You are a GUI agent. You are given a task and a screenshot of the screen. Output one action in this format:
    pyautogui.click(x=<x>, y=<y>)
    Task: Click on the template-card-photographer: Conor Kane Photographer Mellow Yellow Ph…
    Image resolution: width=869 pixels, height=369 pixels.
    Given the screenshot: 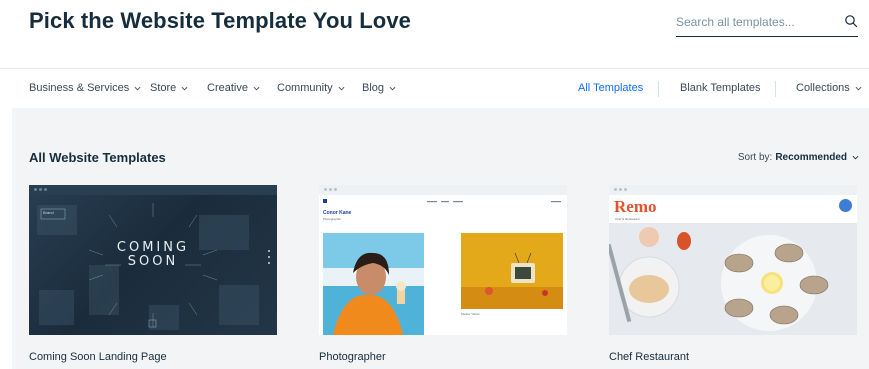 What is the action you would take?
    pyautogui.click(x=443, y=274)
    